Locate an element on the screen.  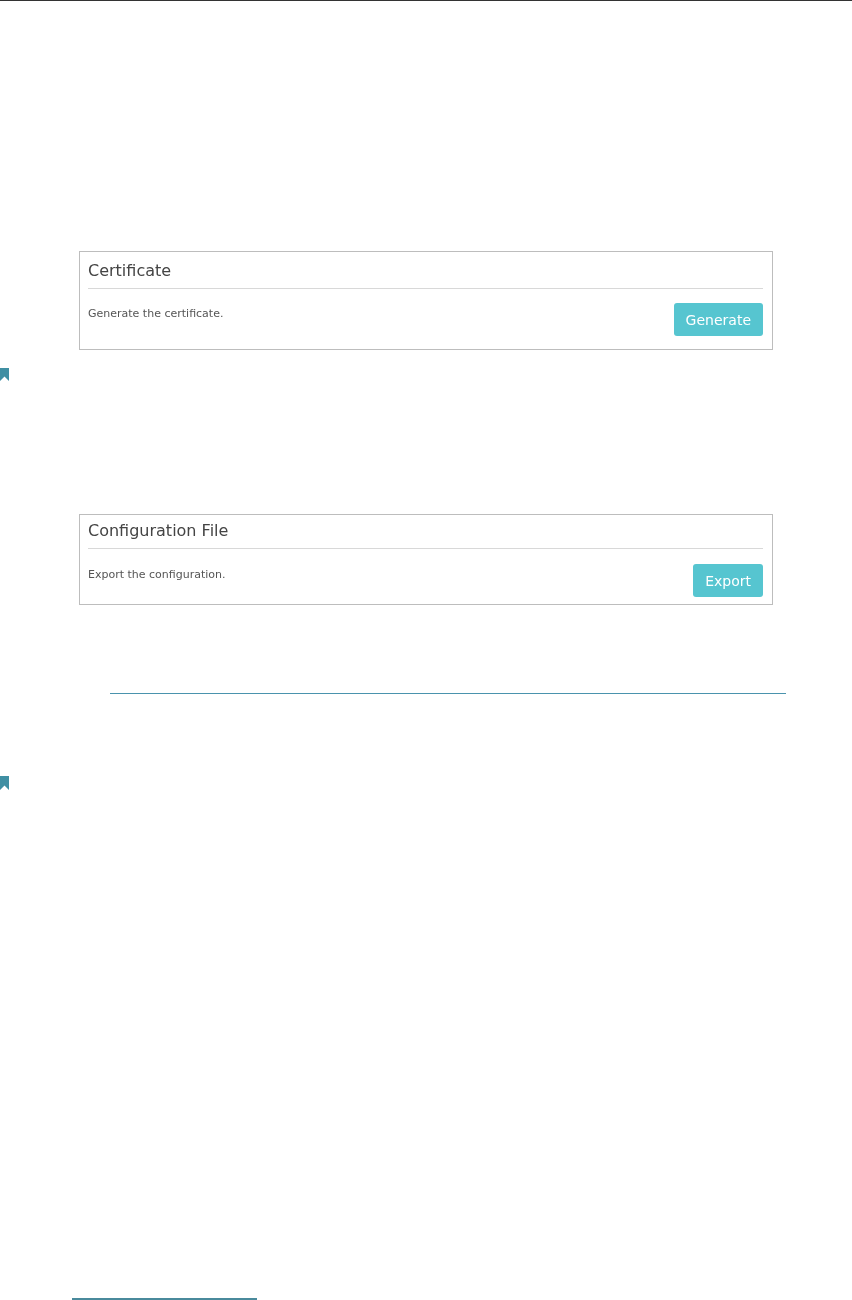
action-button: Generate is located at coordinates (718, 319).